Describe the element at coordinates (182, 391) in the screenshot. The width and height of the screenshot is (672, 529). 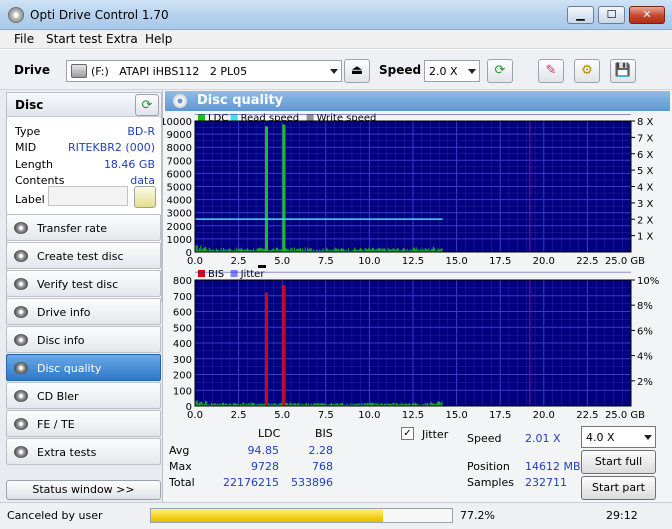
I see `chart2-y-tick-label: 100` at that location.